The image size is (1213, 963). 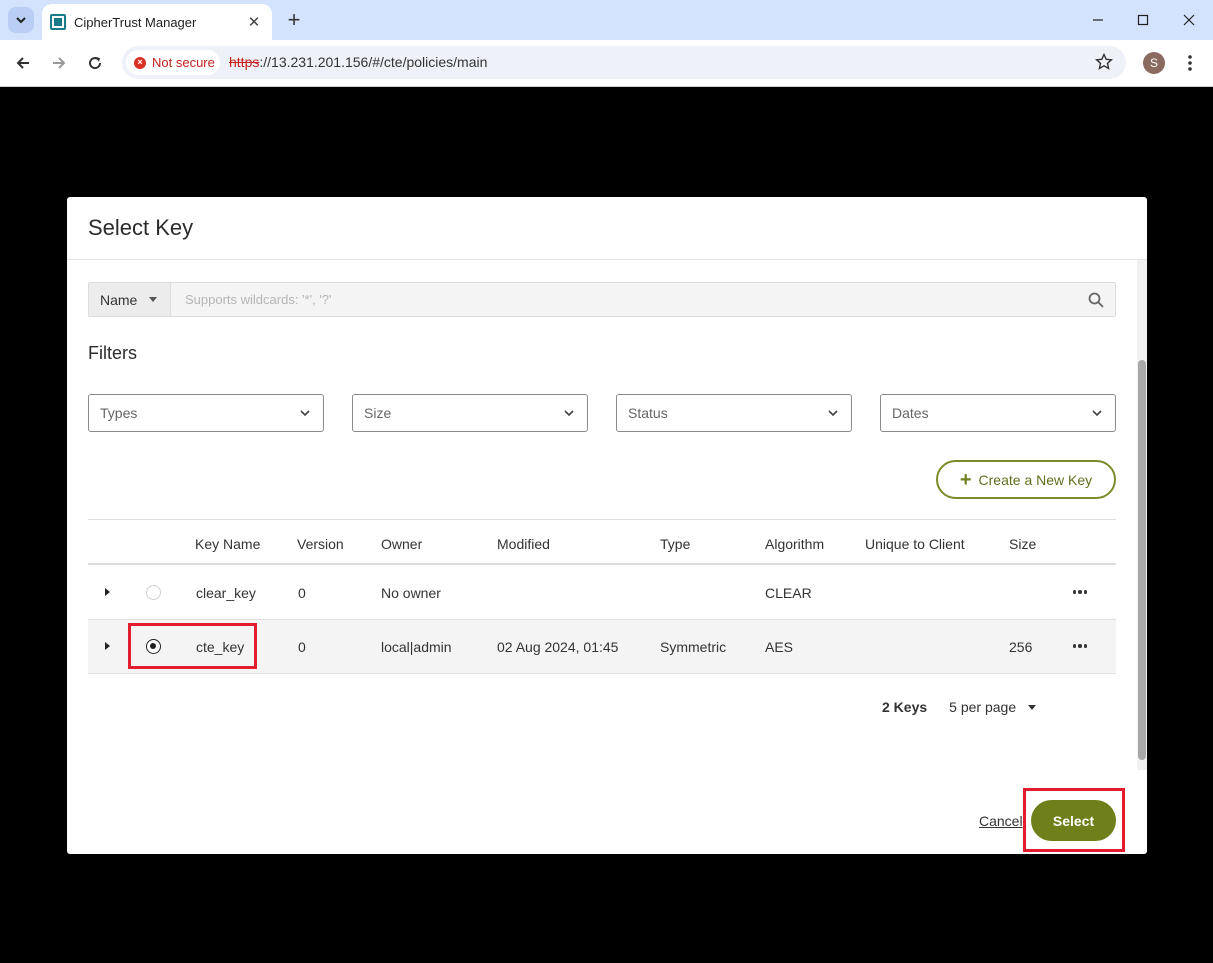 What do you see at coordinates (1074, 820) in the screenshot?
I see `select-highlight` at bounding box center [1074, 820].